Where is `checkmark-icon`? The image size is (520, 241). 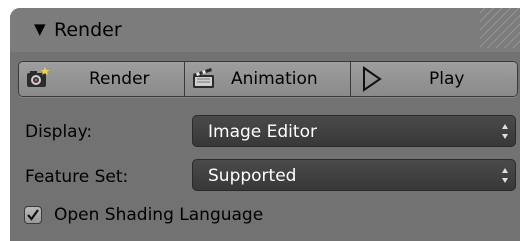 checkmark-icon is located at coordinates (33, 215).